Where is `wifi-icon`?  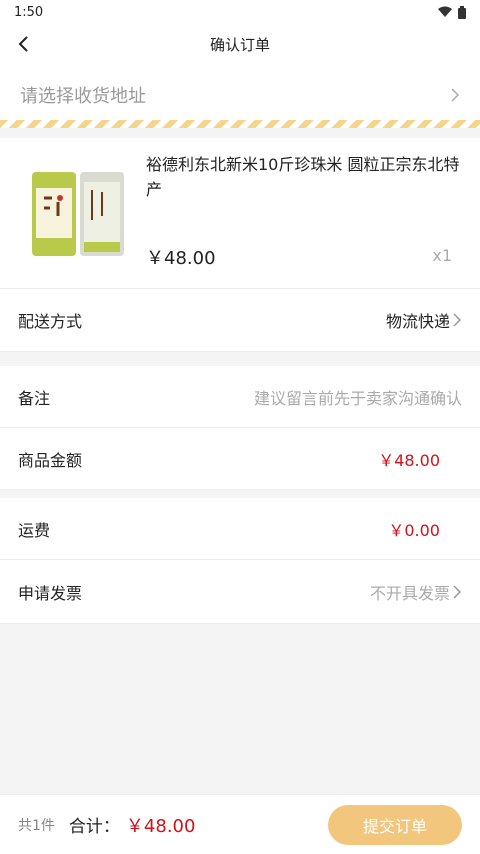 wifi-icon is located at coordinates (445, 11).